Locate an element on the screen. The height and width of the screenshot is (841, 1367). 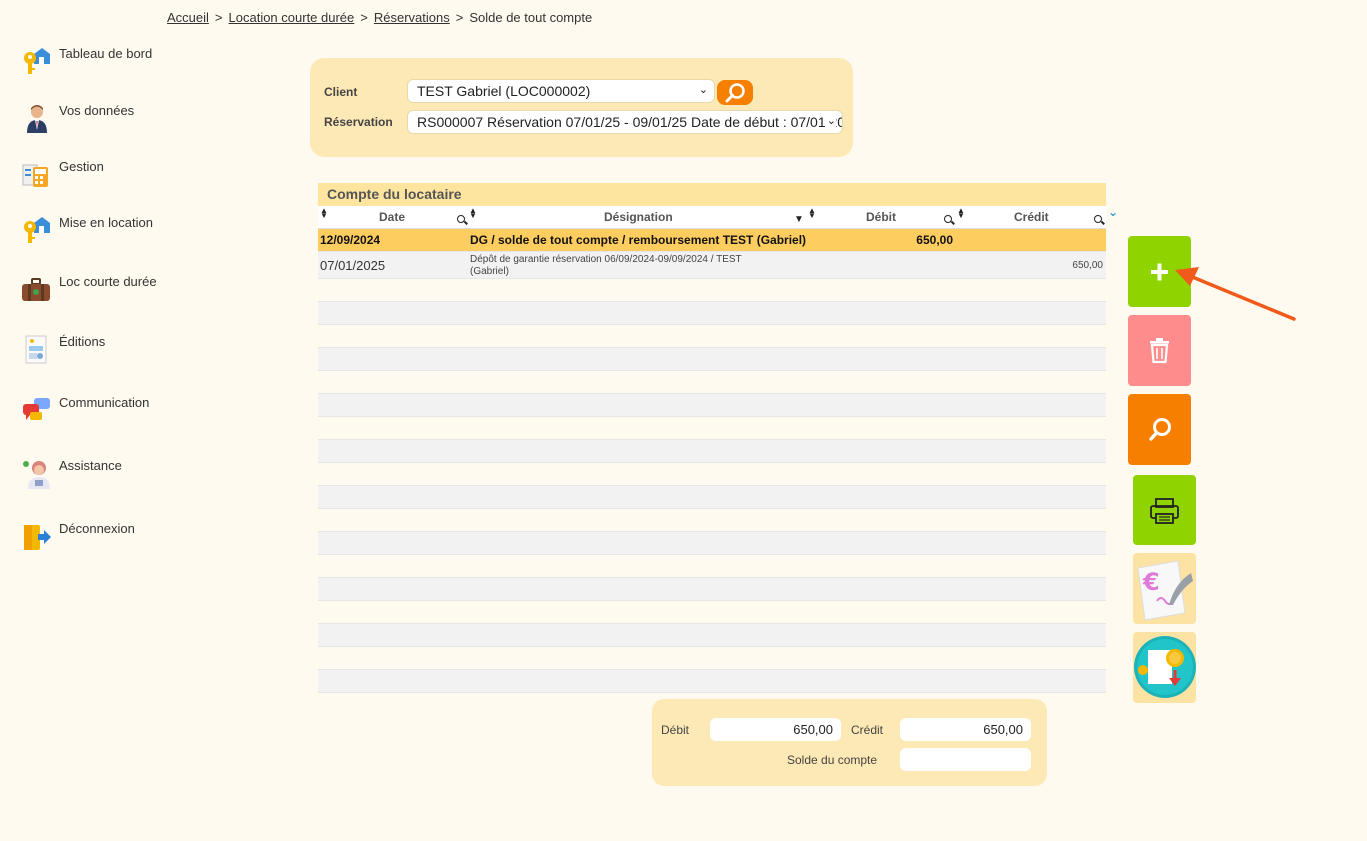
balance-field is located at coordinates (965, 759).